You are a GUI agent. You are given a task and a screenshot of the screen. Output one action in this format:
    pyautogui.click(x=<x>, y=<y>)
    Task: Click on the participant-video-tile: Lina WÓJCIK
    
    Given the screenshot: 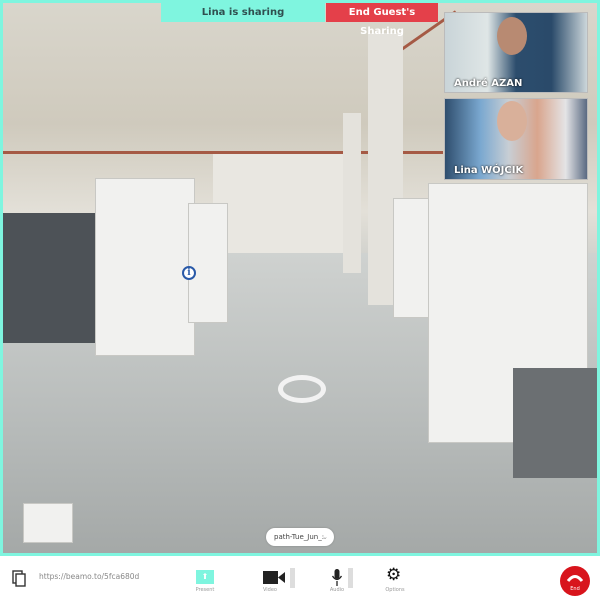 What is the action you would take?
    pyautogui.click(x=516, y=139)
    